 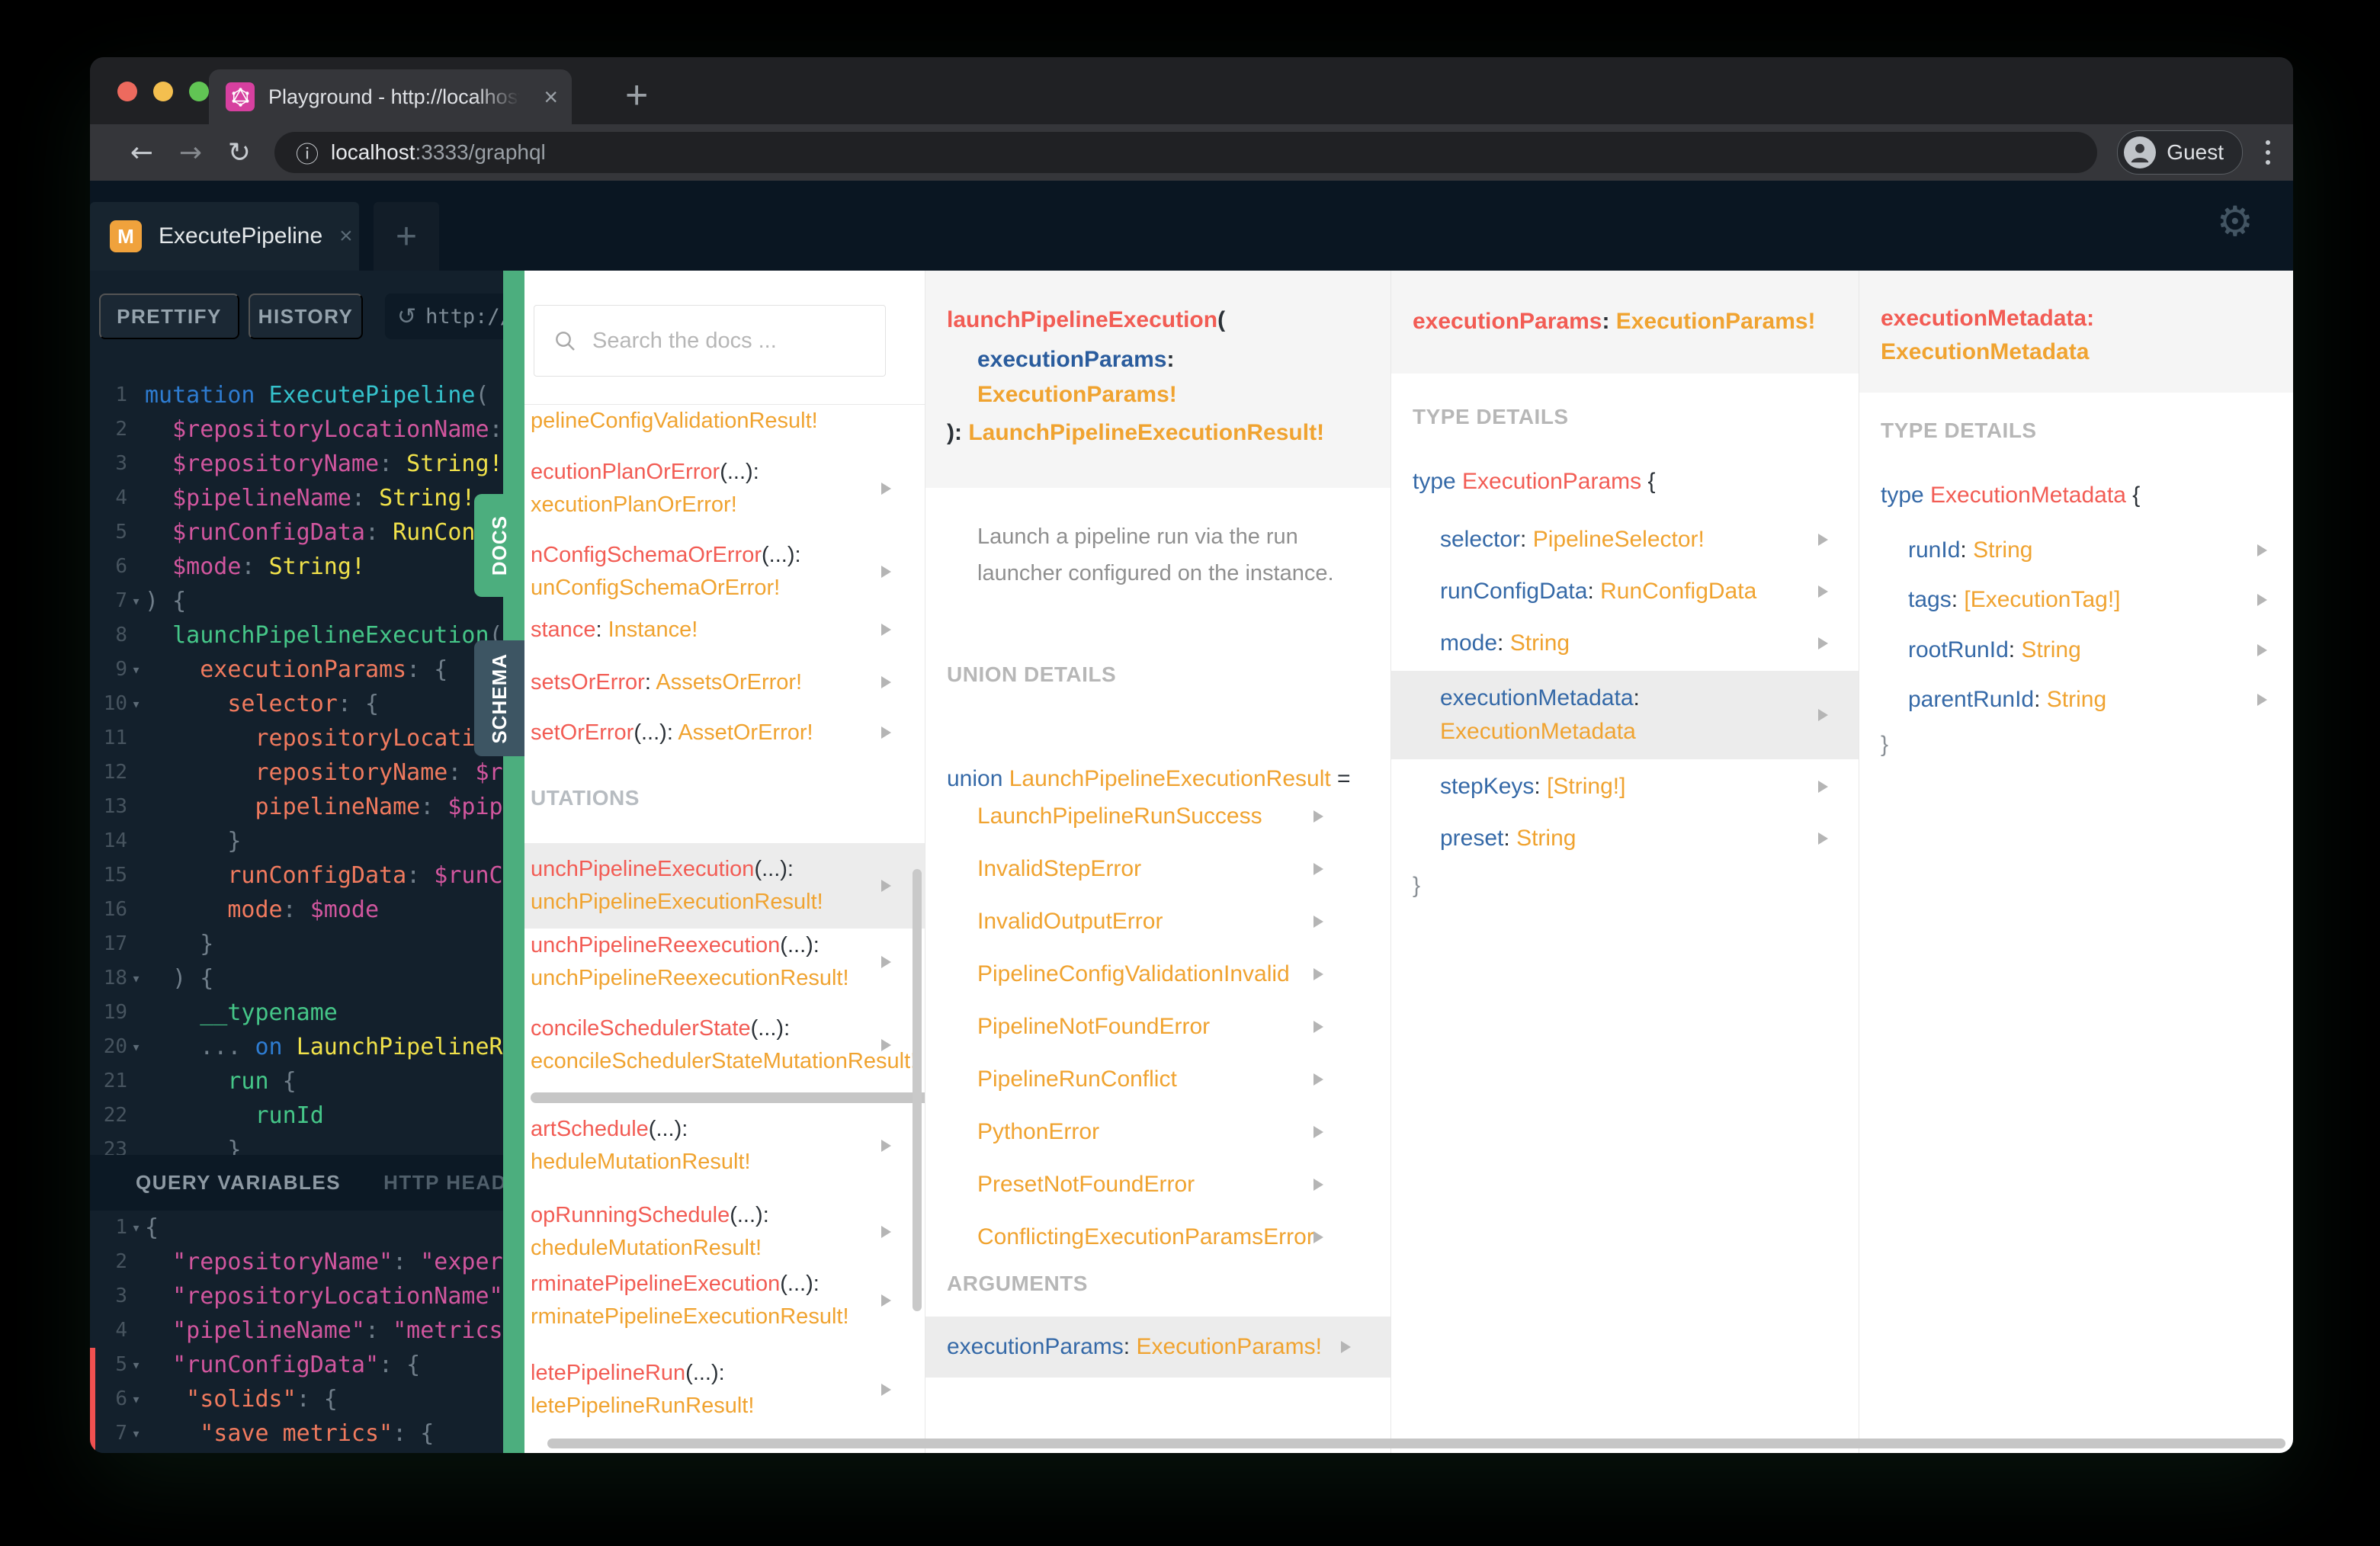 What do you see at coordinates (296, 875) in the screenshot?
I see `editor-line: 15 runConfigData: $runConfigData` at bounding box center [296, 875].